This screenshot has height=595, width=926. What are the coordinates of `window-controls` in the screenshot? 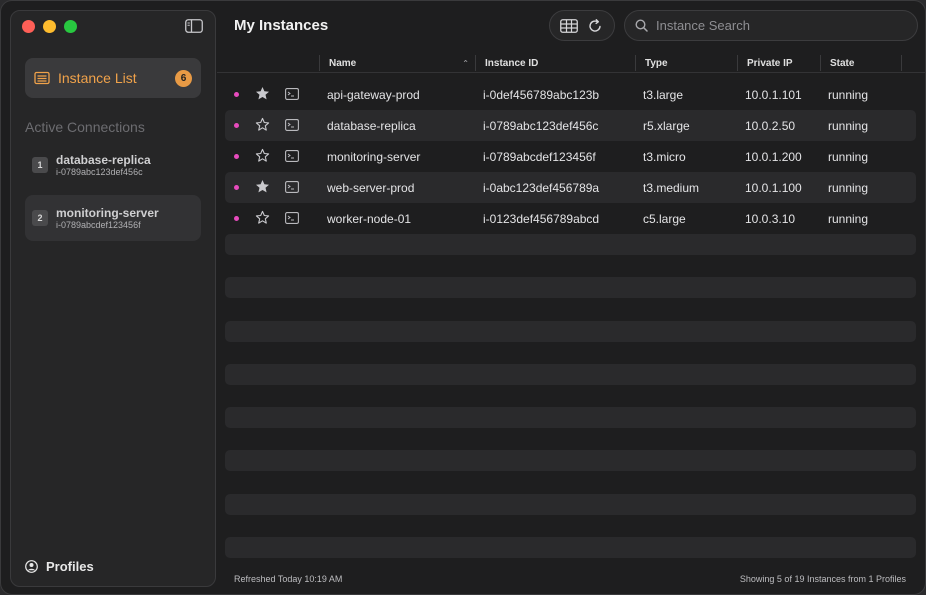 It's located at (49, 26).